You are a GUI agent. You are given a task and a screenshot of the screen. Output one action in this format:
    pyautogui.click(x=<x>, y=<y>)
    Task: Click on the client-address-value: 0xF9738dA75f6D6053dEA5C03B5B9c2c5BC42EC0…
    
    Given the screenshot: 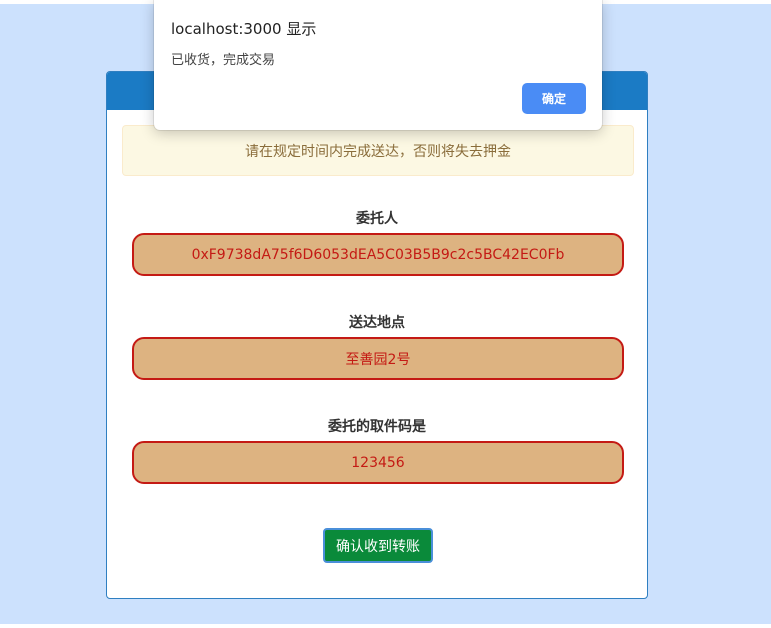 What is the action you would take?
    pyautogui.click(x=378, y=254)
    